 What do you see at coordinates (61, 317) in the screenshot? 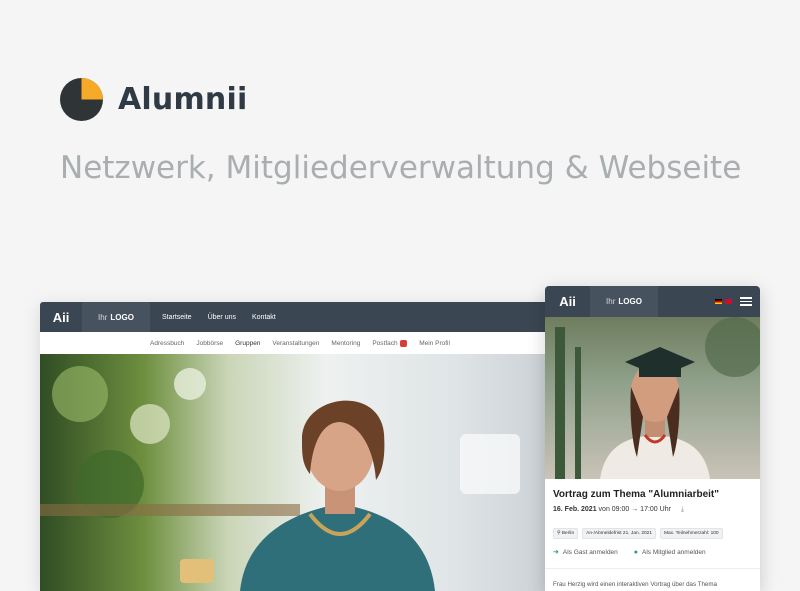
I see `desktop-logo: Aii` at bounding box center [61, 317].